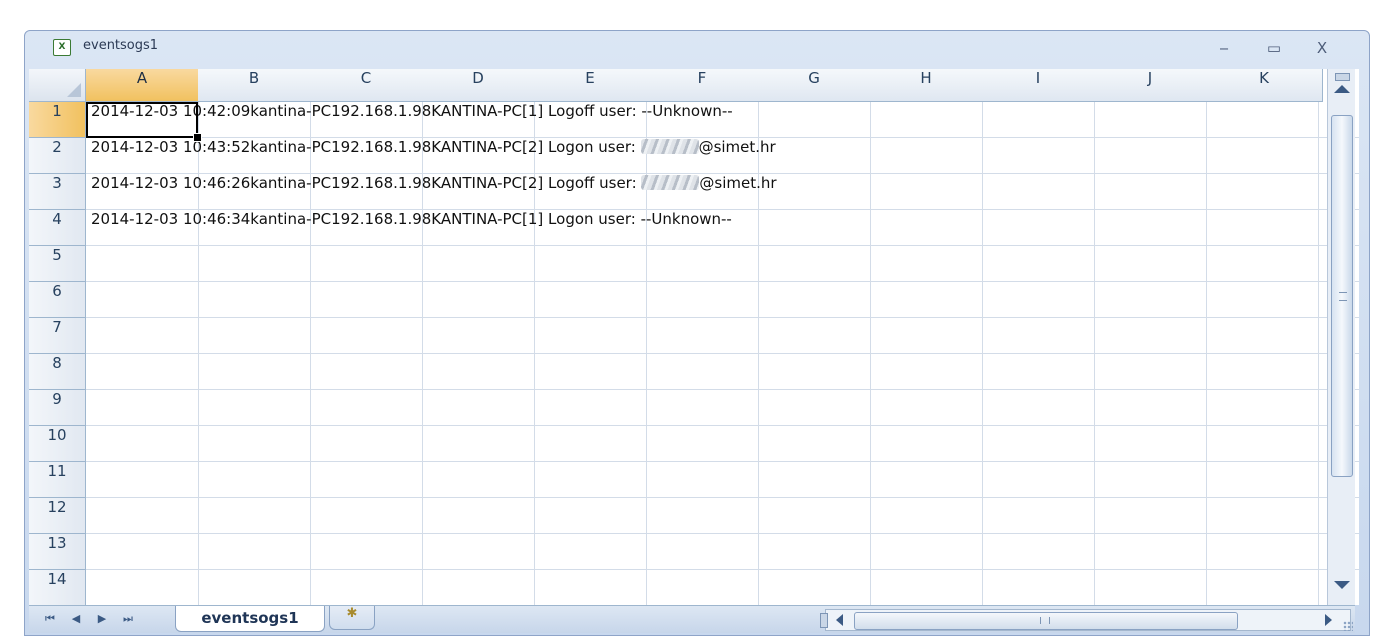 Image resolution: width=1375 pixels, height=637 pixels. What do you see at coordinates (57, 85) in the screenshot?
I see `select-all-corner` at bounding box center [57, 85].